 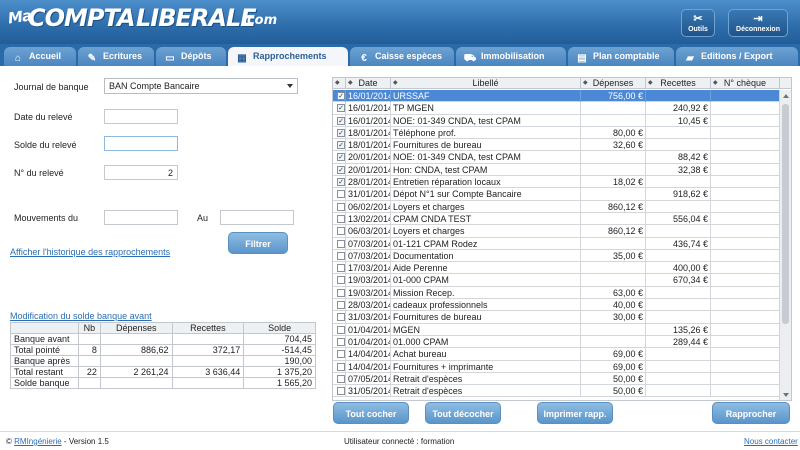 I want to click on uncheck-all-button: Tout décocher, so click(x=463, y=413).